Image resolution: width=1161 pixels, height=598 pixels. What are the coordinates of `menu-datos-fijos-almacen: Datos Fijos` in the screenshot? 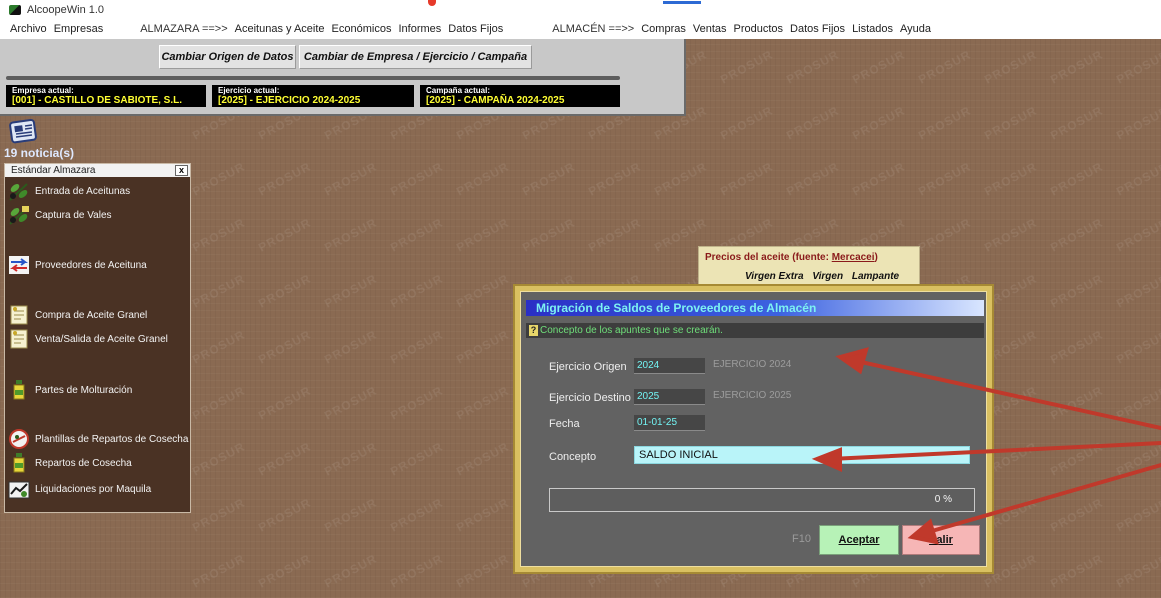 It's located at (817, 29).